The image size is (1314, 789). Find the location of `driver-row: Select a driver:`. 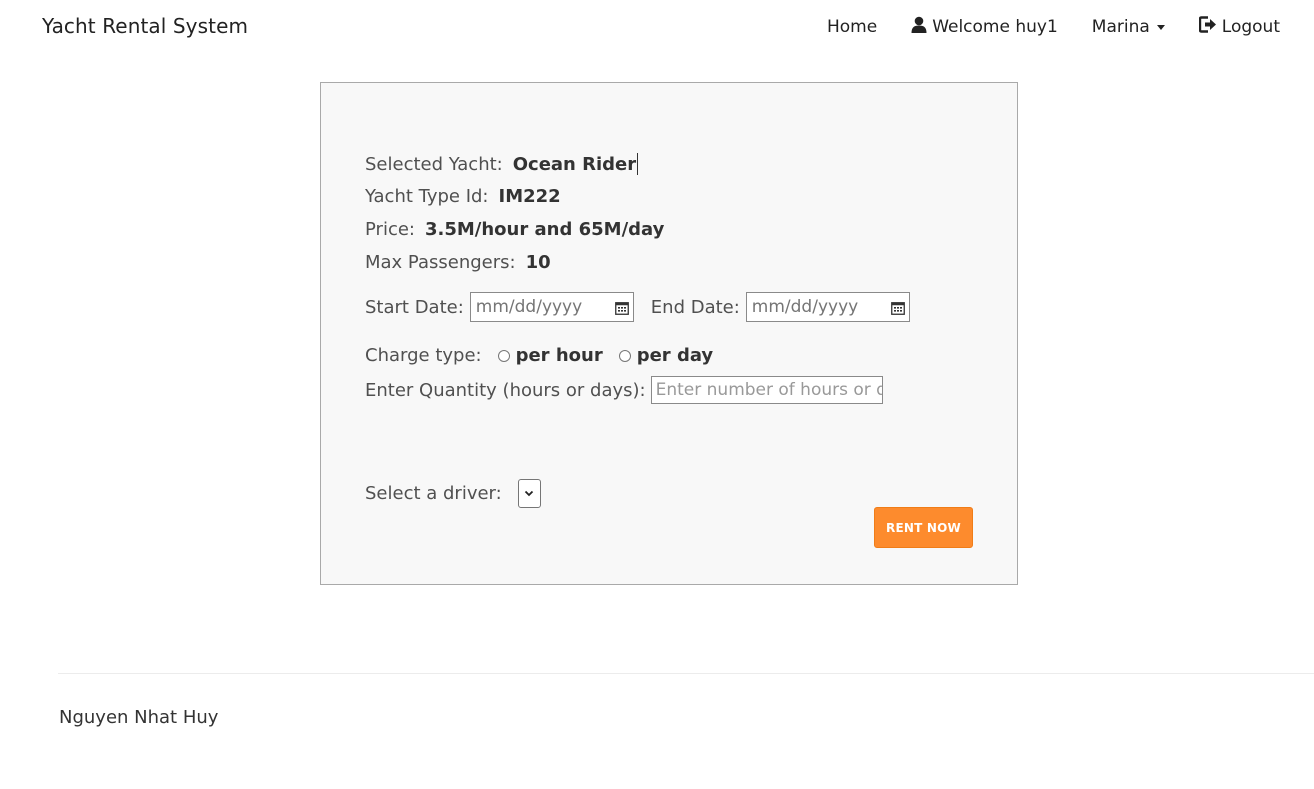

driver-row: Select a driver: is located at coordinates (453, 493).